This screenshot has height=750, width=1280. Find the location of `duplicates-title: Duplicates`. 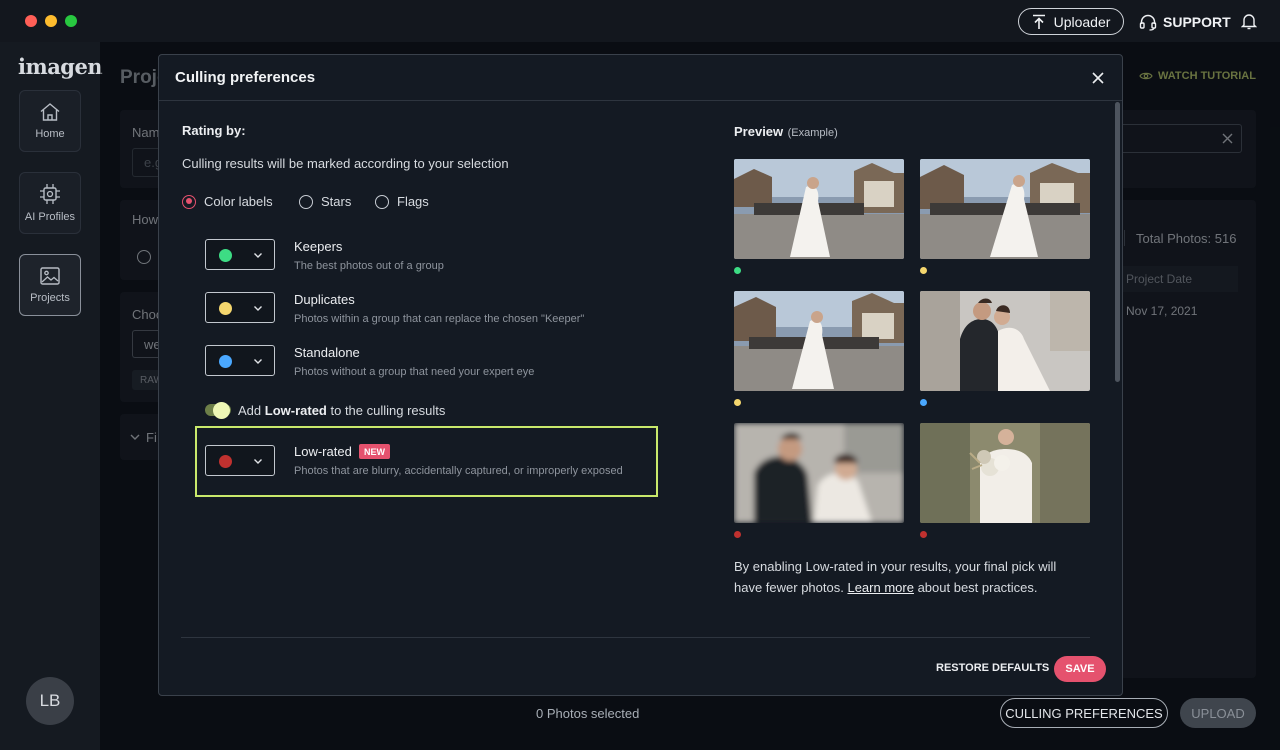

duplicates-title: Duplicates is located at coordinates (324, 299).